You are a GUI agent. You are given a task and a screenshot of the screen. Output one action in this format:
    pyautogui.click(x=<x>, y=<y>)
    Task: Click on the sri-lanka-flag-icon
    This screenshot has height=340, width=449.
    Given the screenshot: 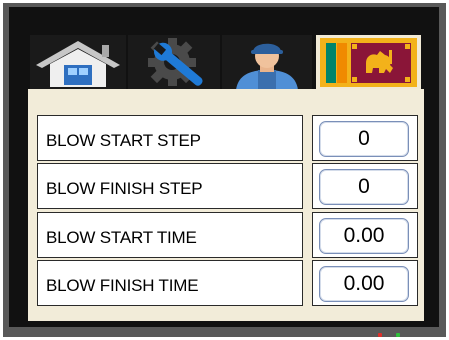 What is the action you would take?
    pyautogui.click(x=368, y=62)
    